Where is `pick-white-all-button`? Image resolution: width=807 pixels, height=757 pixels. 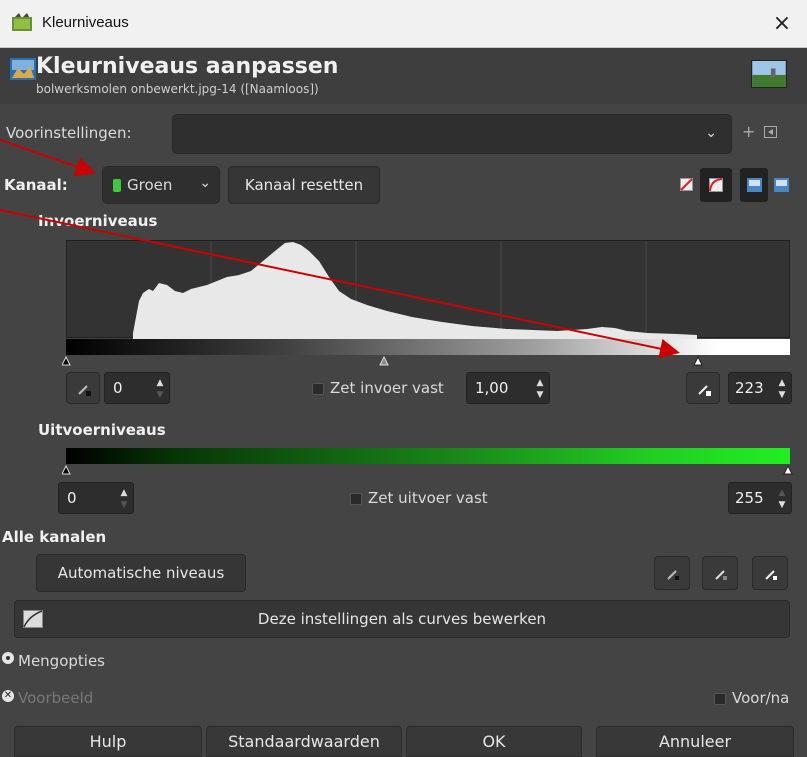 pick-white-all-button is located at coordinates (770, 573).